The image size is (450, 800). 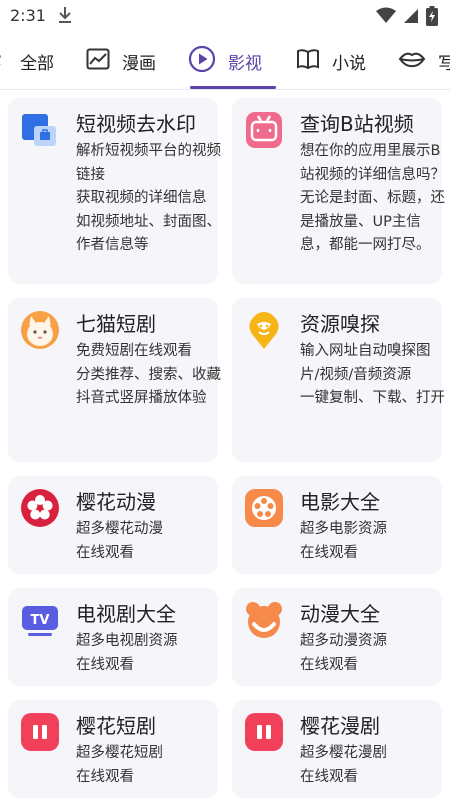 What do you see at coordinates (264, 508) in the screenshot?
I see `film-reel-icon` at bounding box center [264, 508].